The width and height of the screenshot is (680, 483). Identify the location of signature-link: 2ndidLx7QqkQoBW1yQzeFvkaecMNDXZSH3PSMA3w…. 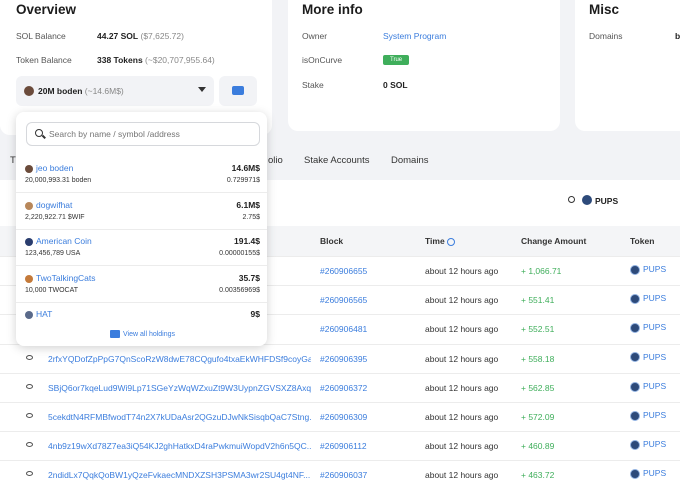
(179, 475).